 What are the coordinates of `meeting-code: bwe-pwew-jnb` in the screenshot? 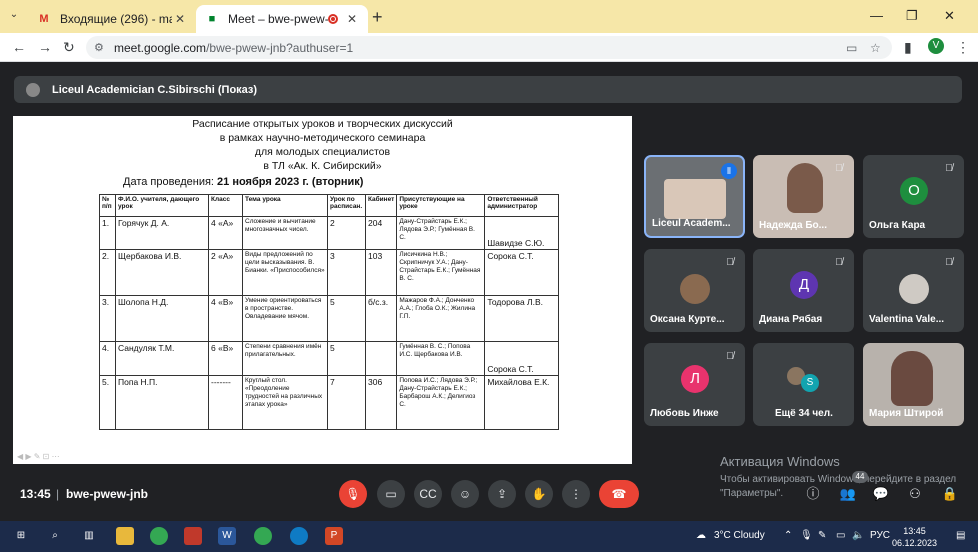 It's located at (107, 494).